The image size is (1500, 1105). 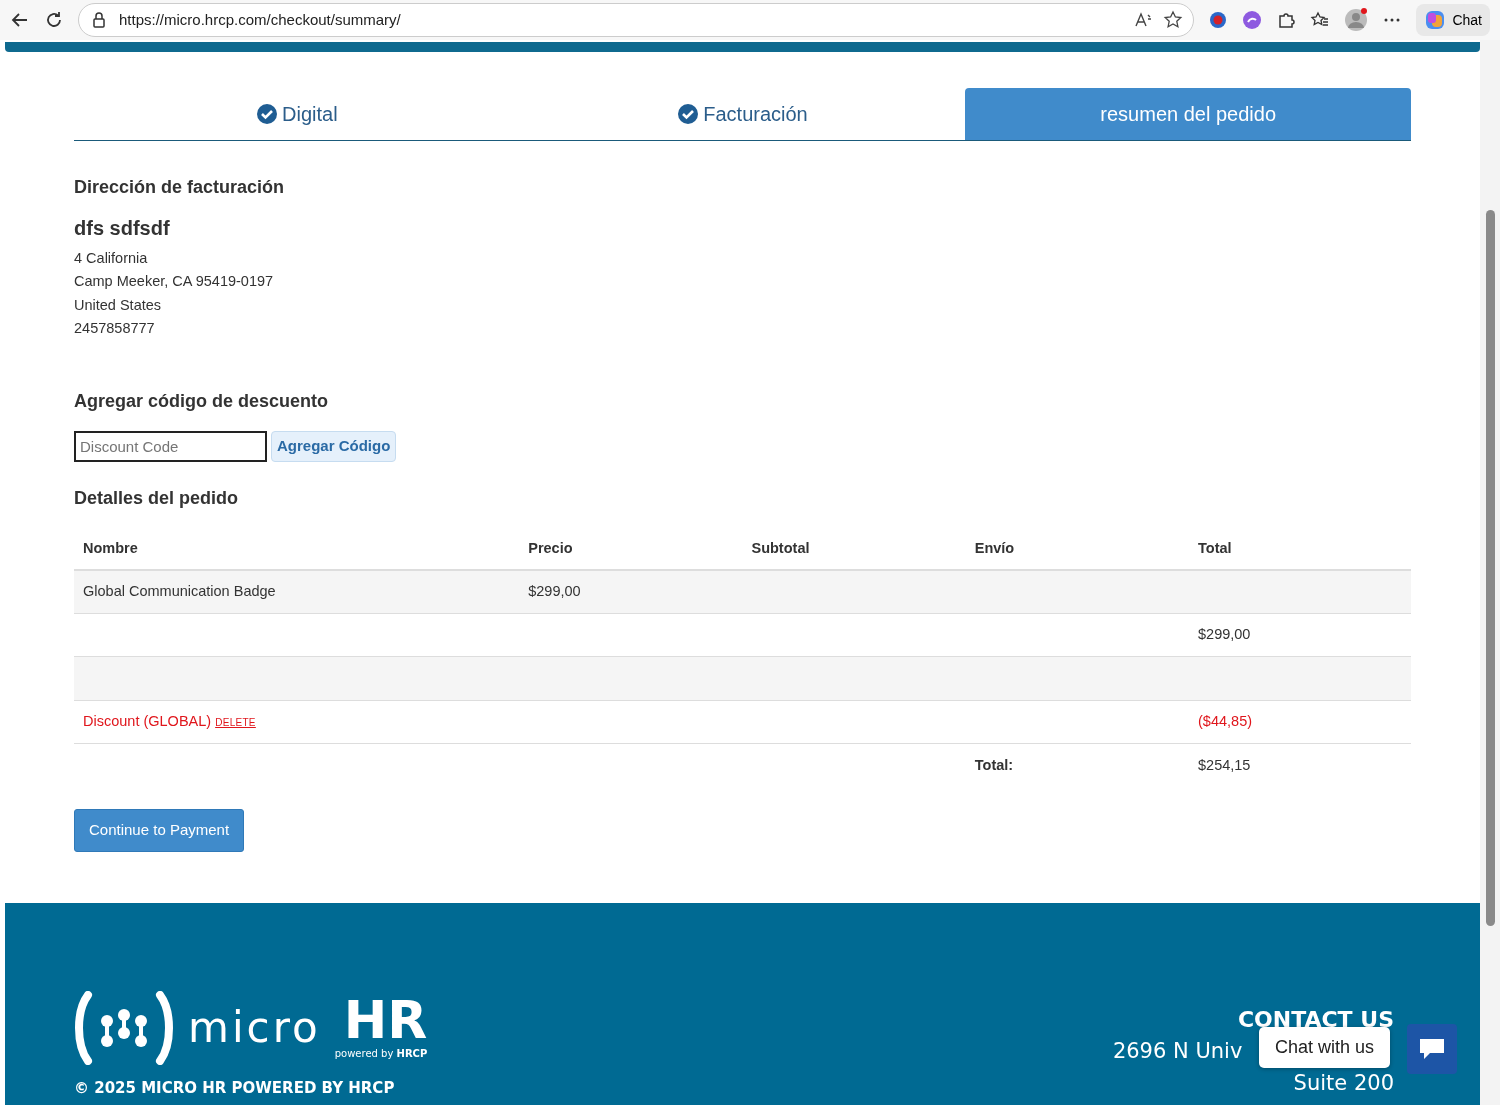 I want to click on column-header: Precio, so click(x=631, y=549).